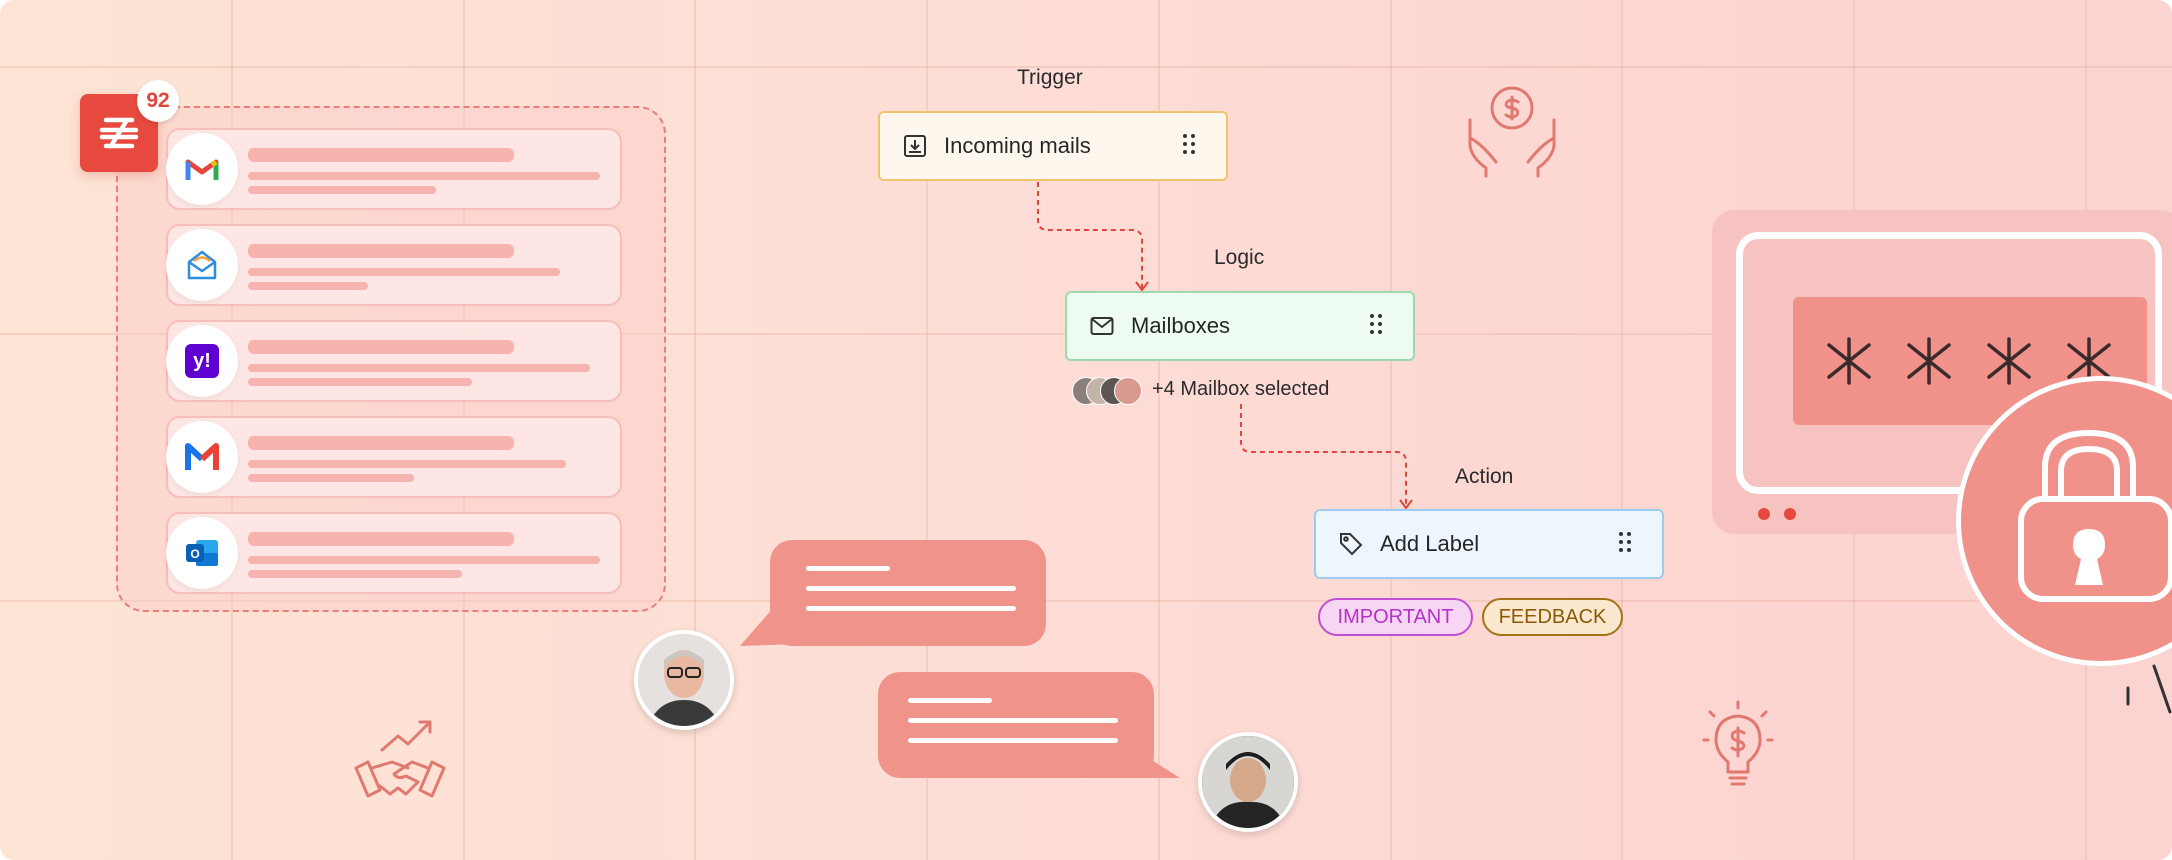  I want to click on decorative-strokes, so click(2149, 689).